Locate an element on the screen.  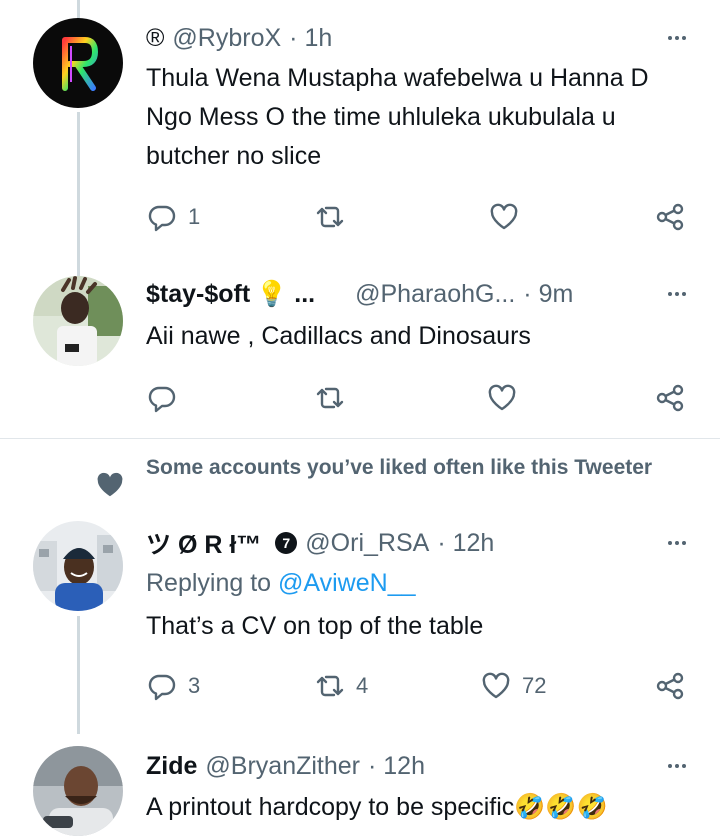
like-button: 72 is located at coordinates (513, 686).